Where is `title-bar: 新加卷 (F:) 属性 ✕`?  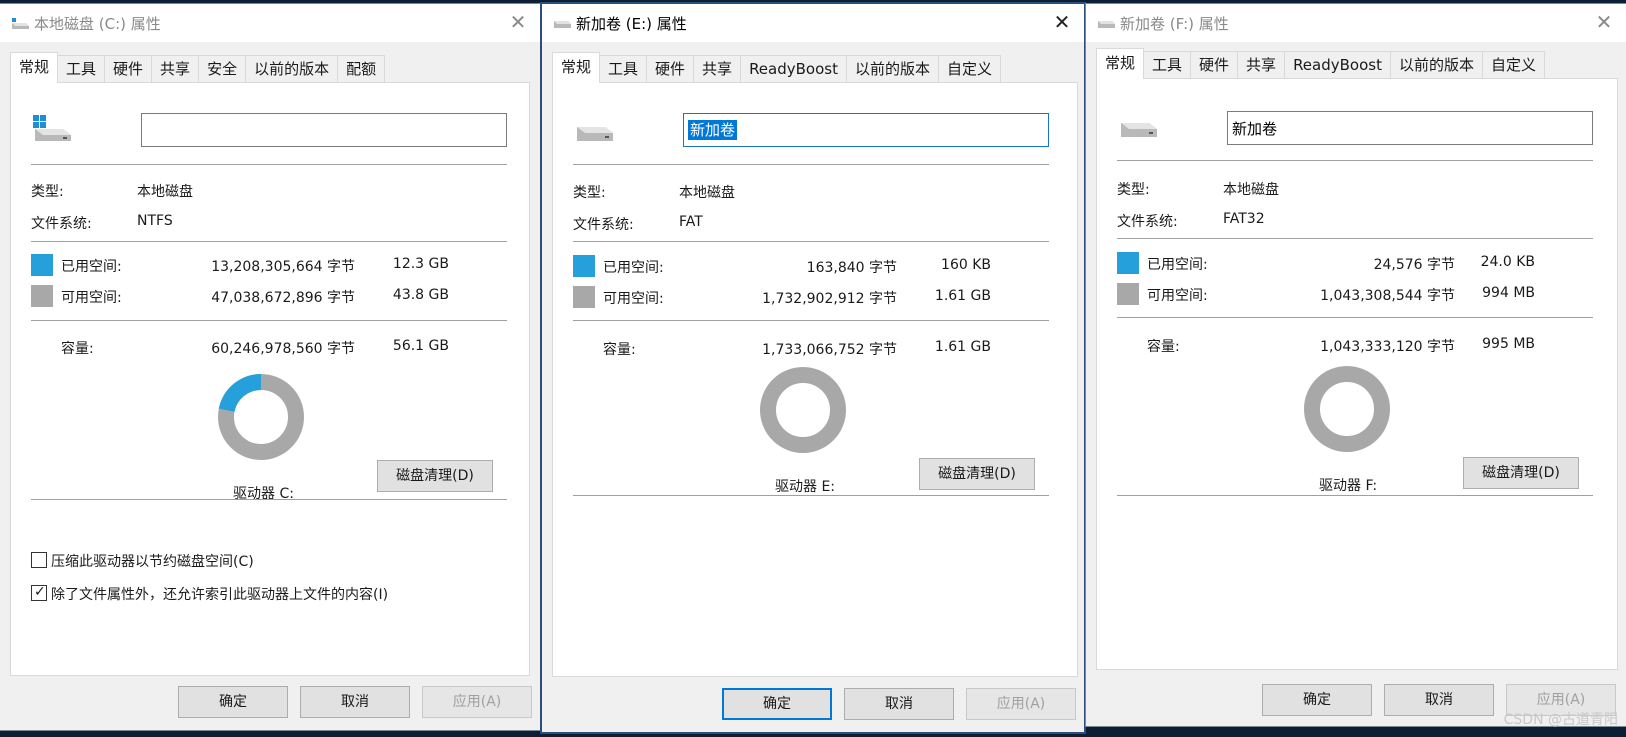
title-bar: 新加卷 (F:) 属性 ✕ is located at coordinates (1356, 23).